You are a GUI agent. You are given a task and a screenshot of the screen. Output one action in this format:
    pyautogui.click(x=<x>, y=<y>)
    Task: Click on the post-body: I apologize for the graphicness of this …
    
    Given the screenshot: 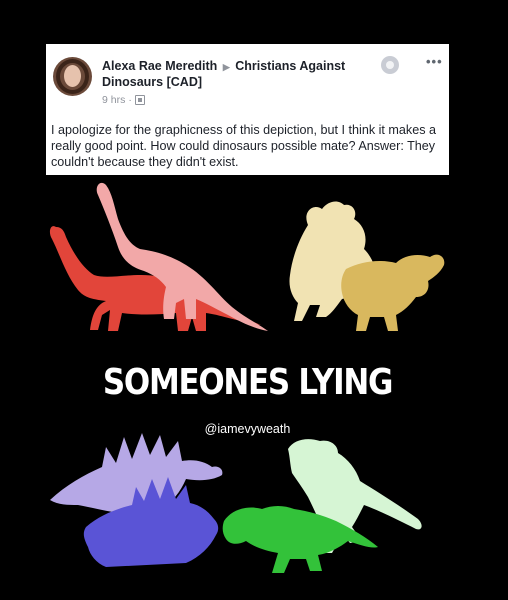 What is the action you would take?
    pyautogui.click(x=244, y=146)
    